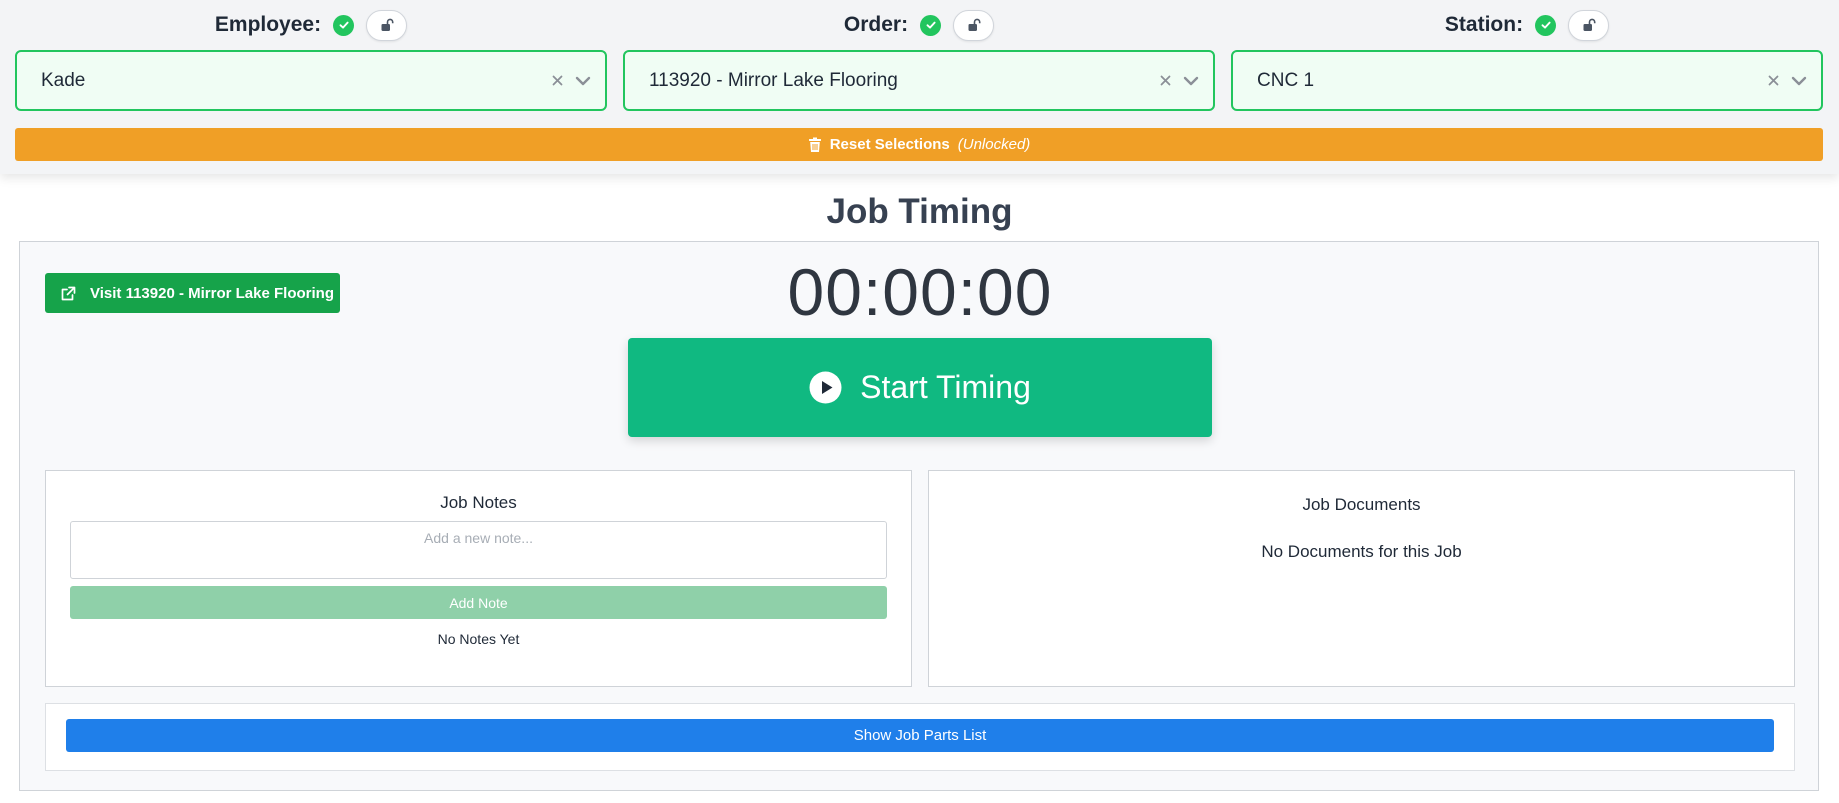  I want to click on station-select-value: CNC 1, so click(1286, 80).